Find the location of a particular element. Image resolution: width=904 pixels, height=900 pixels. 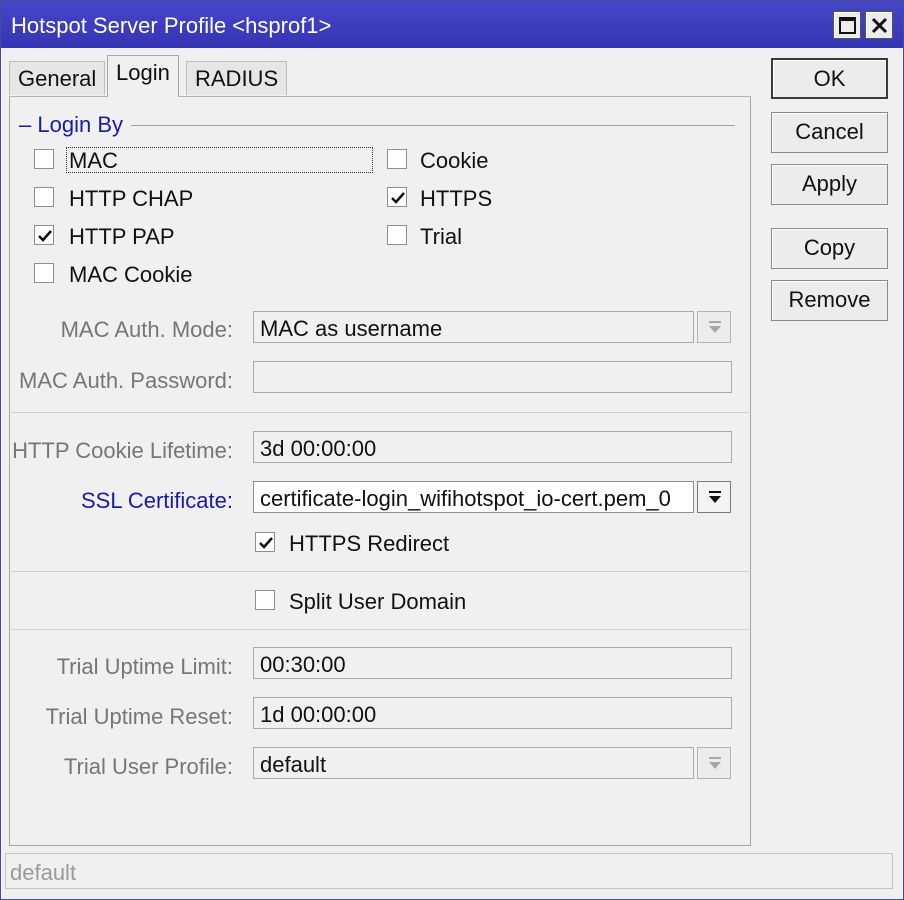

http-cookie-lifetime-field: 3d 00:00:00 is located at coordinates (492, 447).